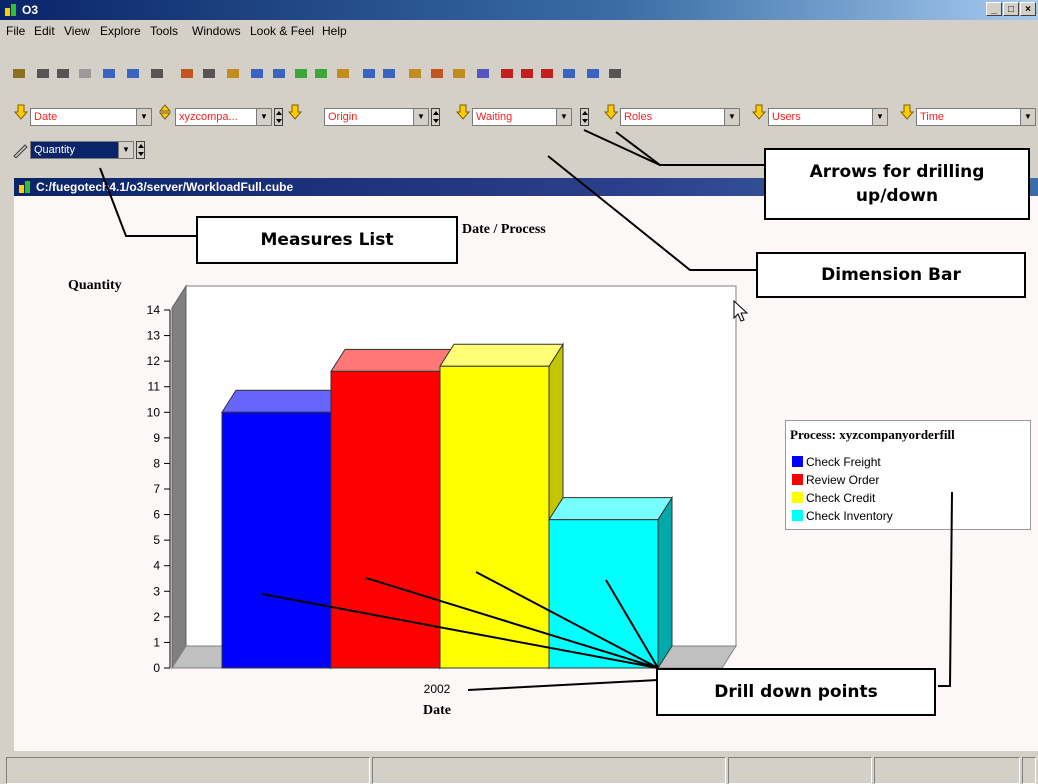 The width and height of the screenshot is (1038, 784). What do you see at coordinates (385, 519) in the screenshot?
I see `bar-review-order` at bounding box center [385, 519].